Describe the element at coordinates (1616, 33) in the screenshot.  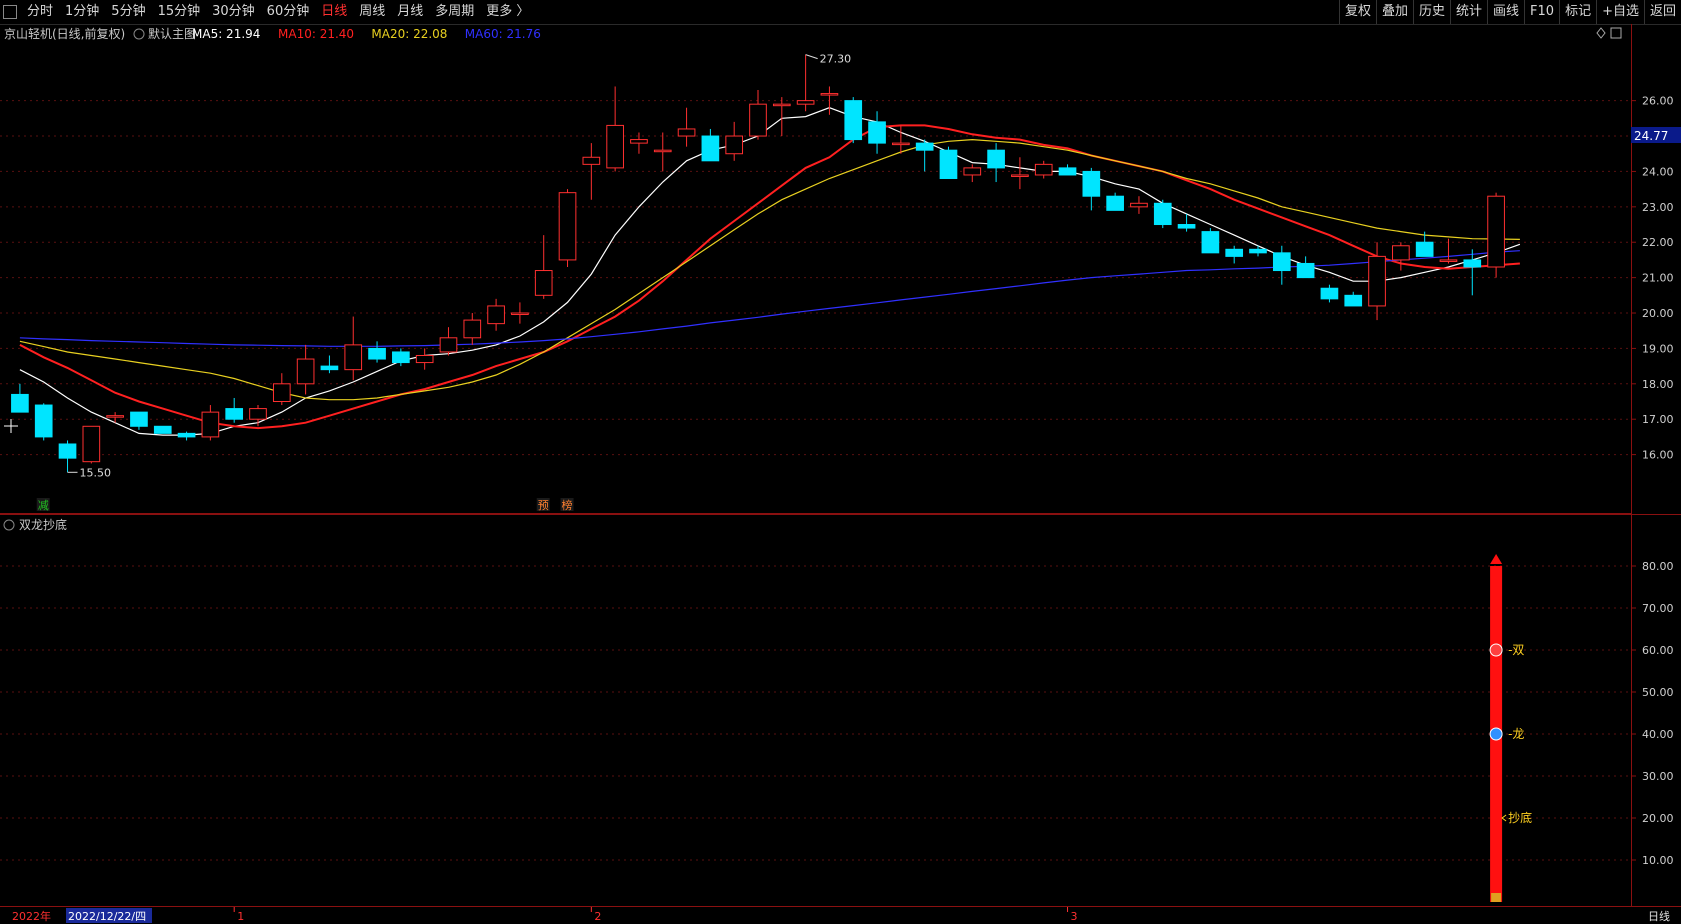
I see `window-icon` at that location.